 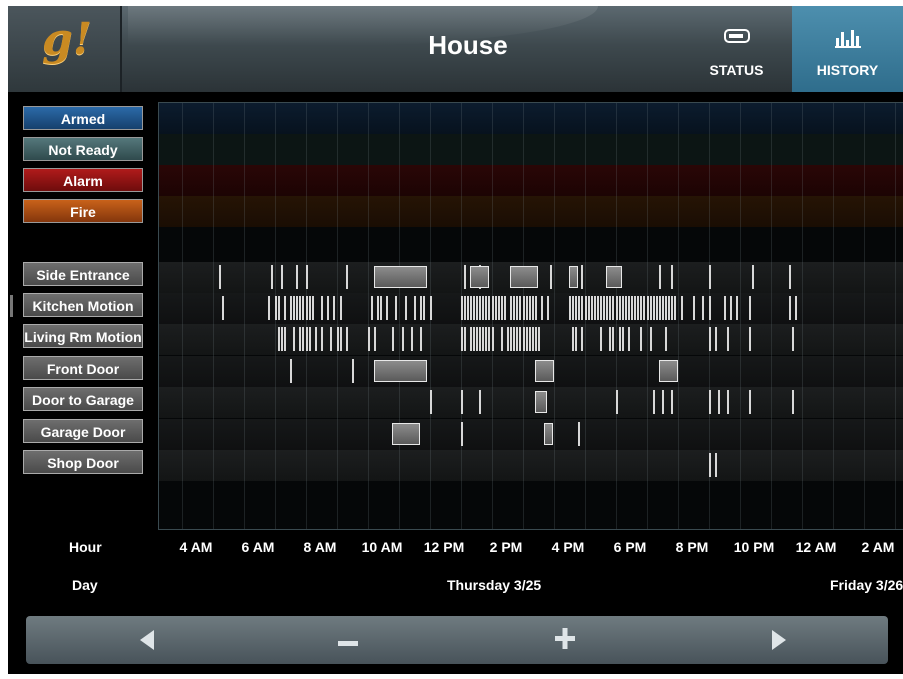 I want to click on zoom-in-button, so click(x=565, y=640).